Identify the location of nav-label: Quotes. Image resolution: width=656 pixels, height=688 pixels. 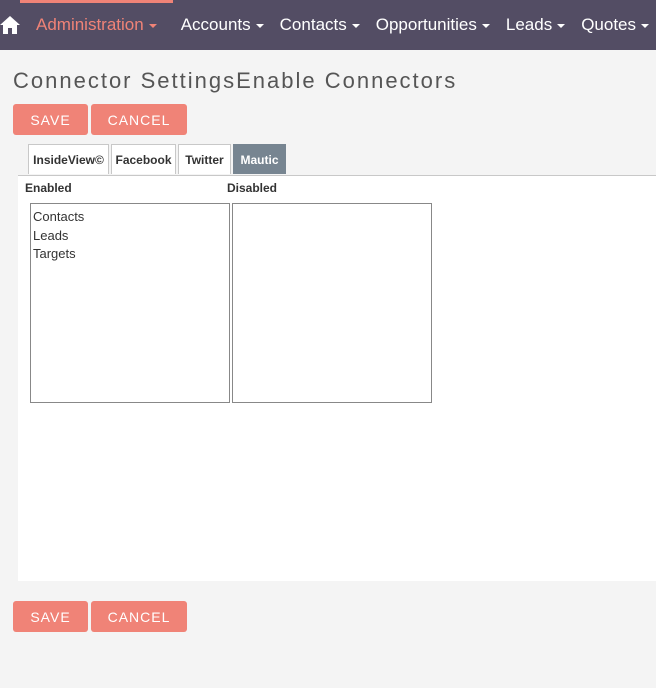
(609, 24).